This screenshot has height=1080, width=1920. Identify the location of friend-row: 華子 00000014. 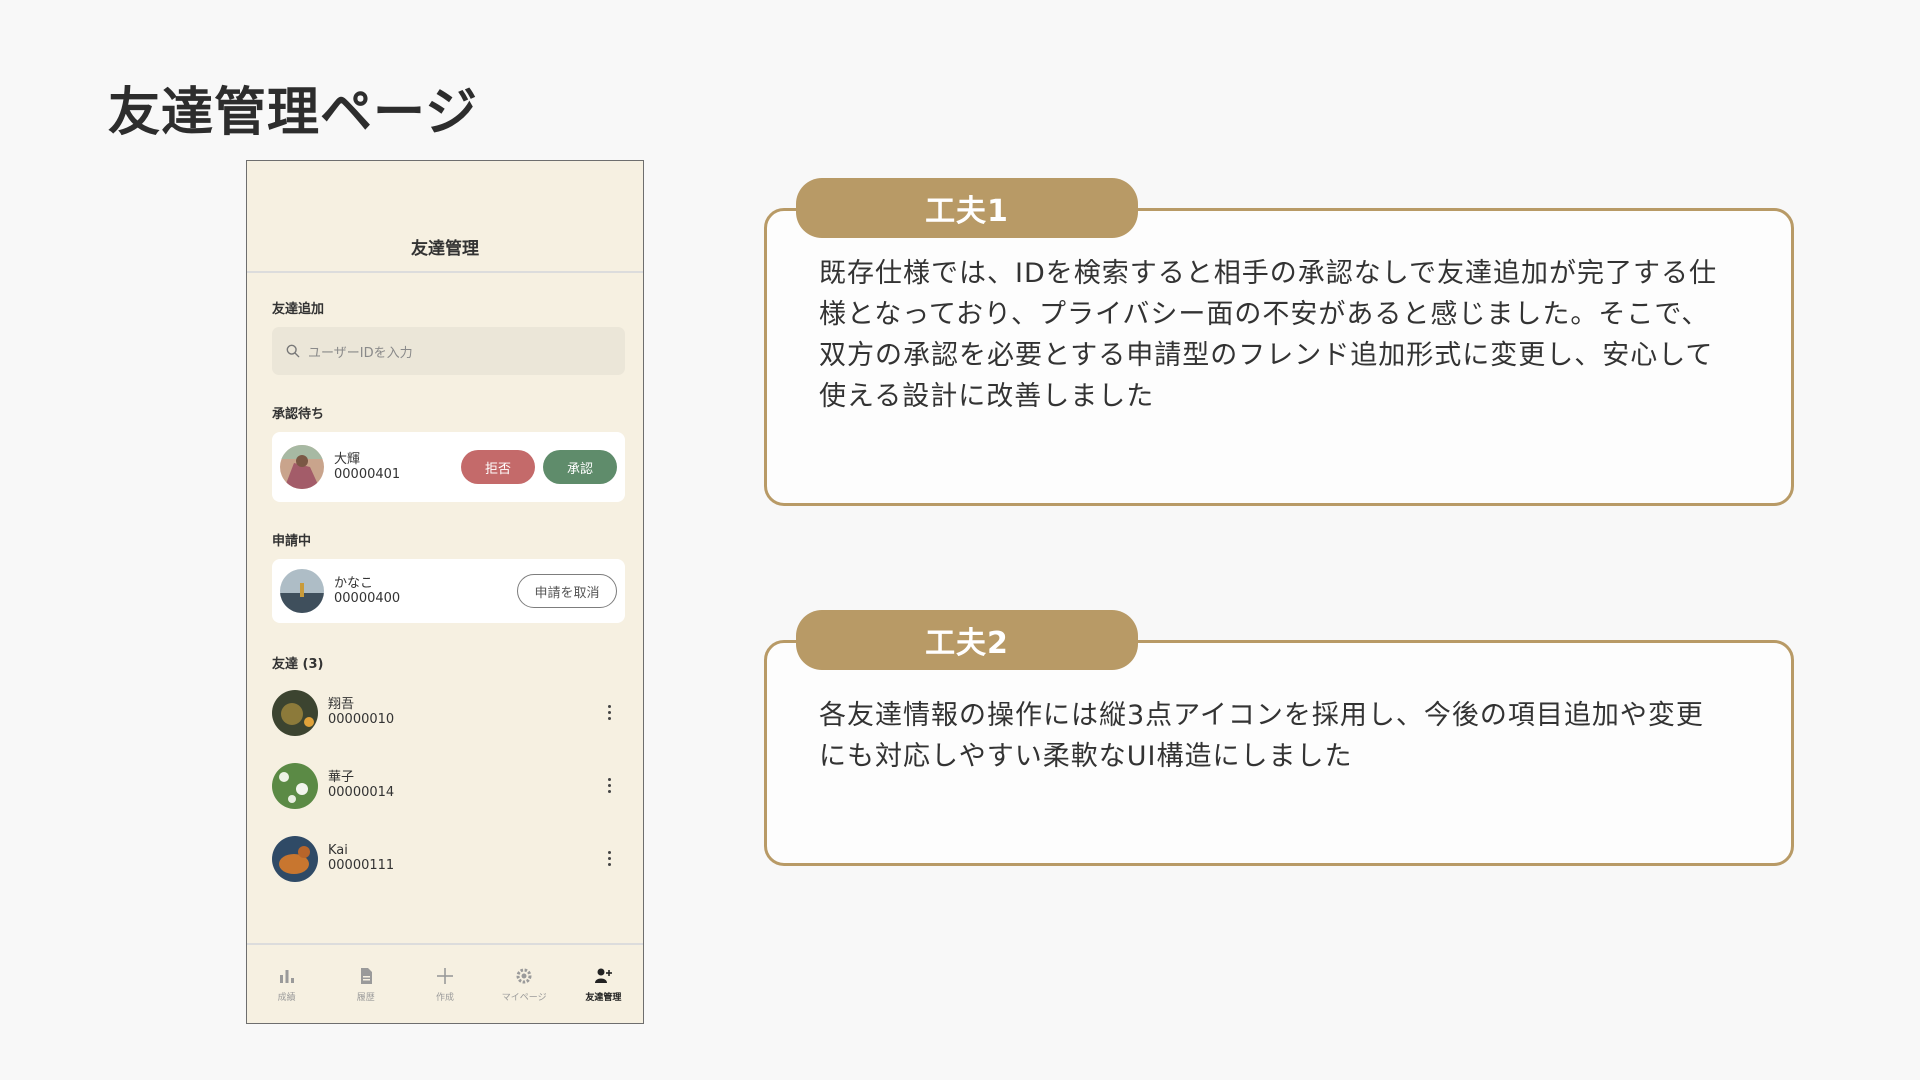
(448, 785).